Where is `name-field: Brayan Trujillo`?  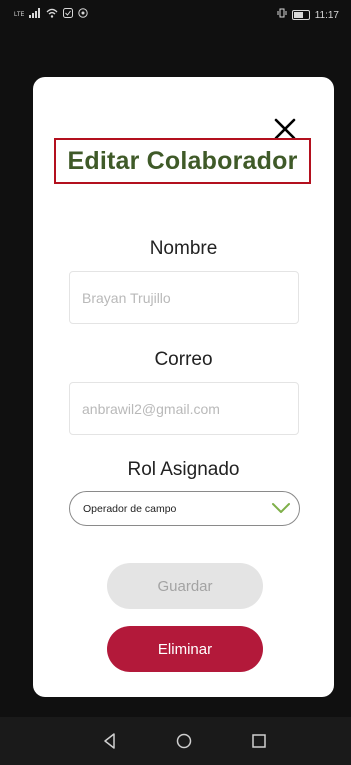 name-field: Brayan Trujillo is located at coordinates (184, 297).